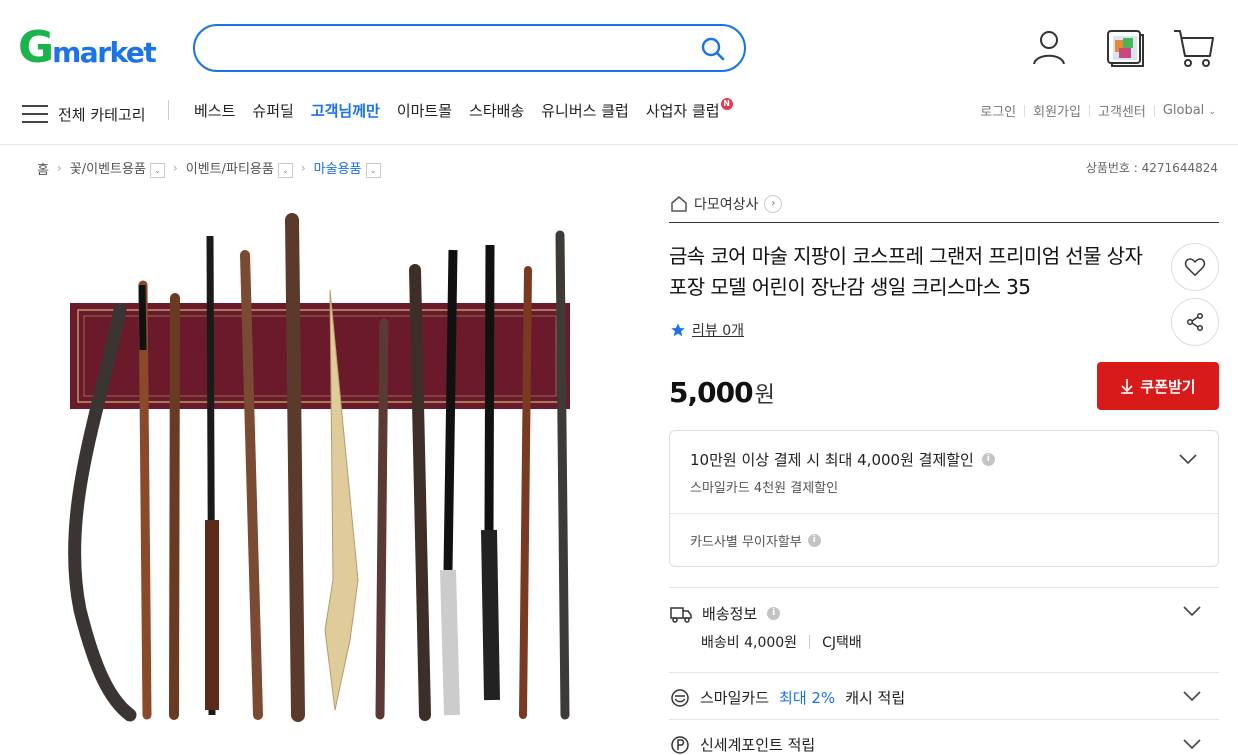 Image resolution: width=1238 pixels, height=755 pixels. Describe the element at coordinates (168, 110) in the screenshot. I see `nav-divider` at that location.